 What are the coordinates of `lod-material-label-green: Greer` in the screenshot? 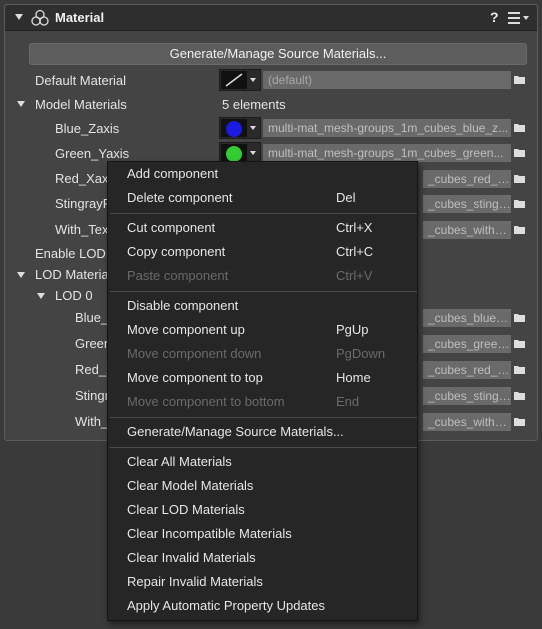 It's located at (92, 343).